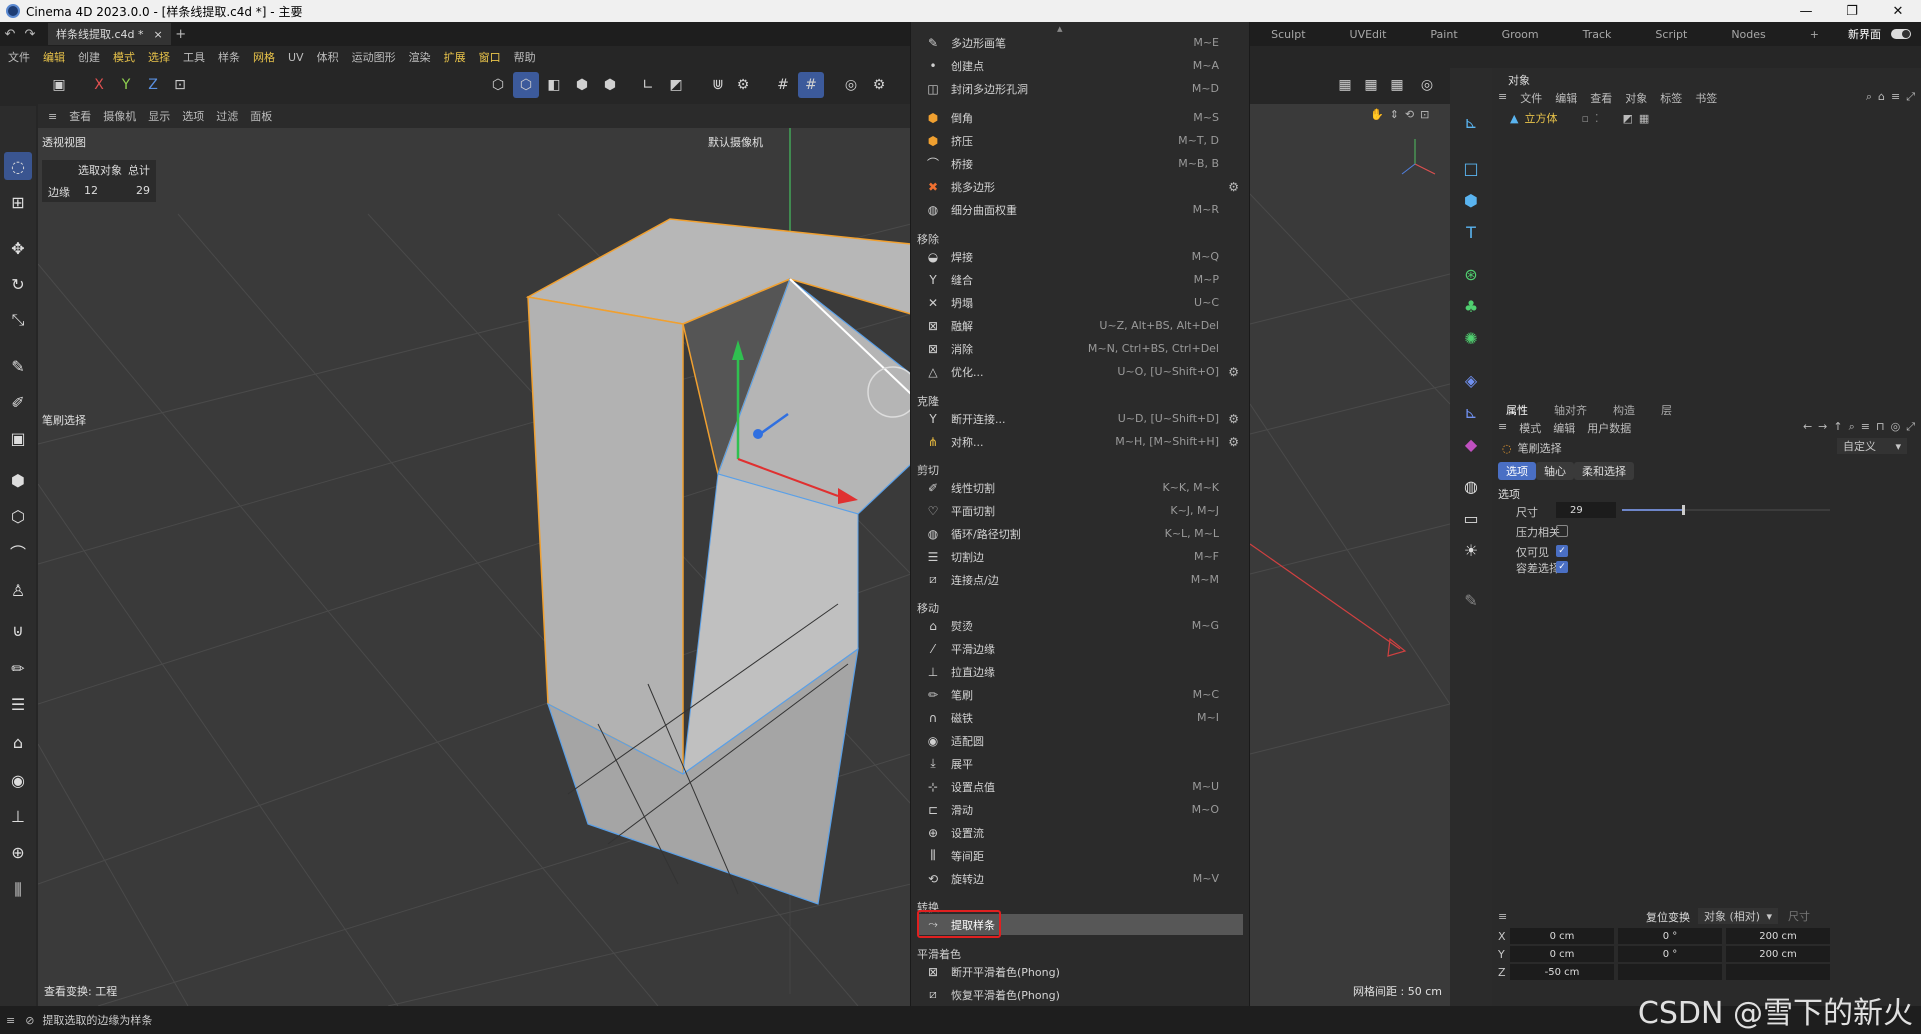 Image resolution: width=1921 pixels, height=1034 pixels. Describe the element at coordinates (1424, 114) in the screenshot. I see `maximize-view-icon: ⊡` at that location.